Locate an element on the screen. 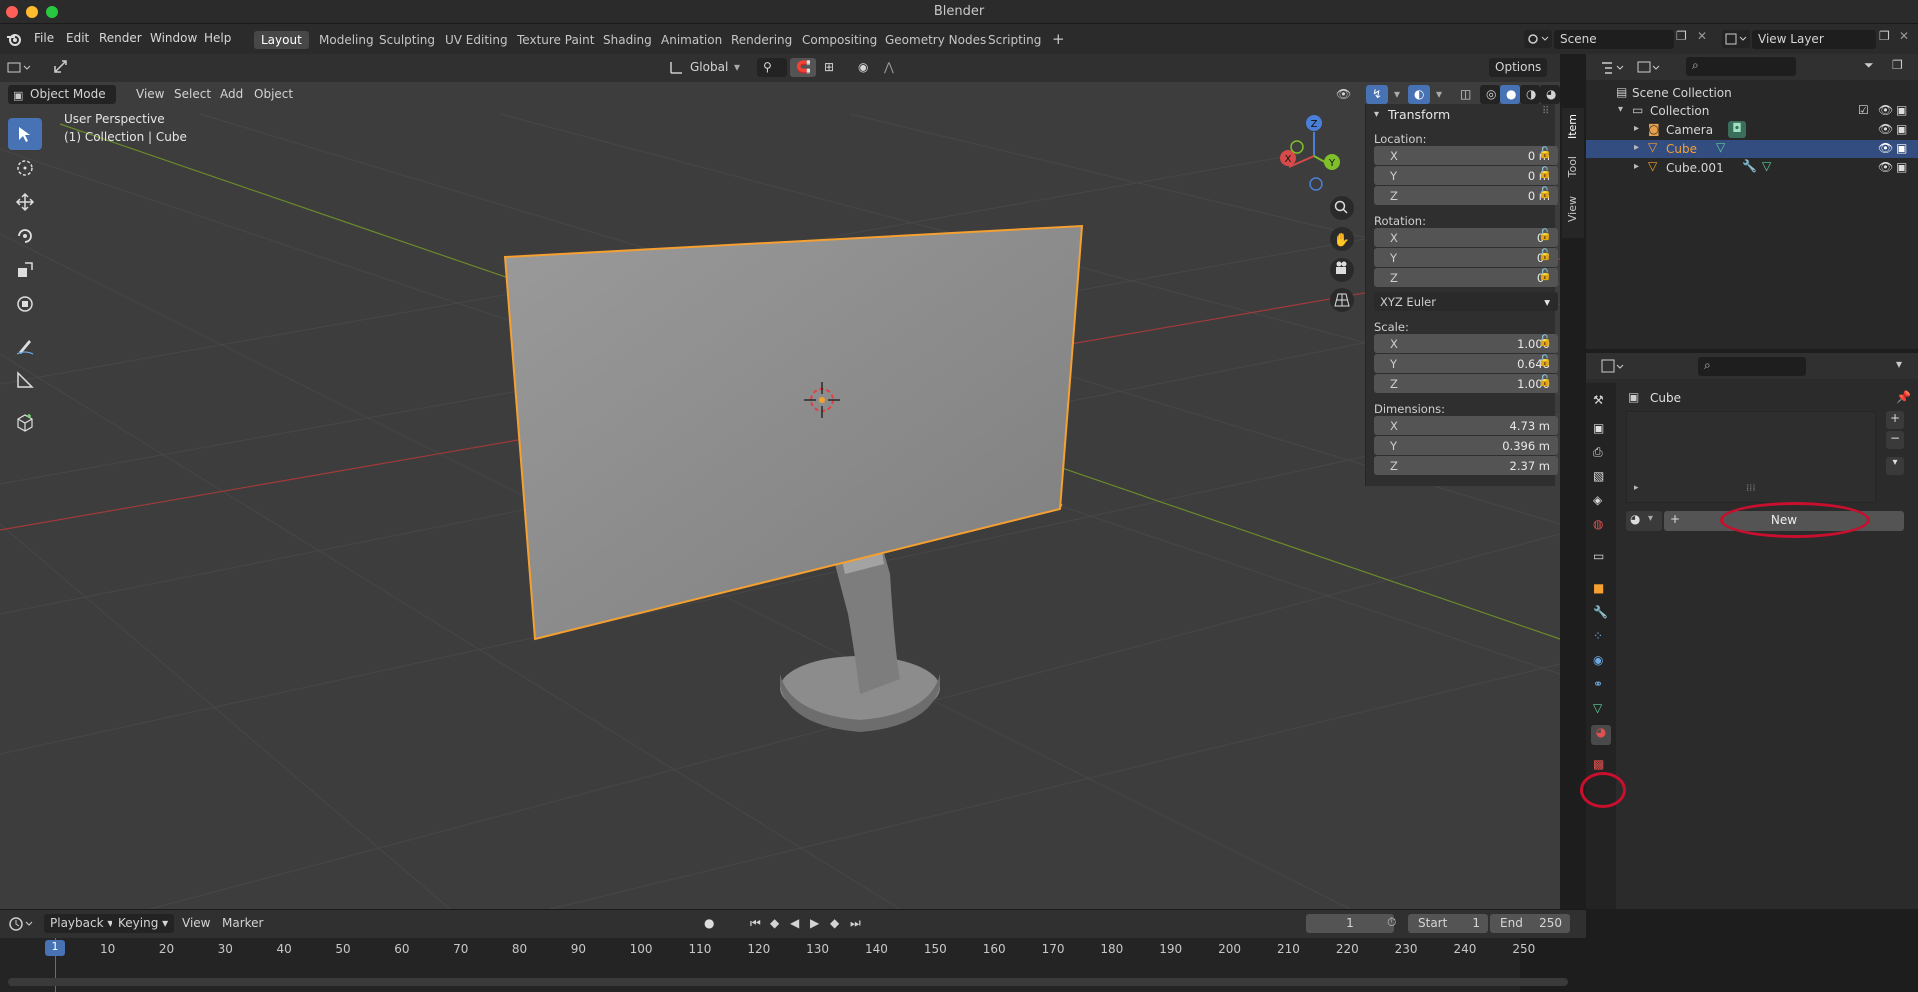  jump-to-end-icon: ⏭ is located at coordinates (855, 923).